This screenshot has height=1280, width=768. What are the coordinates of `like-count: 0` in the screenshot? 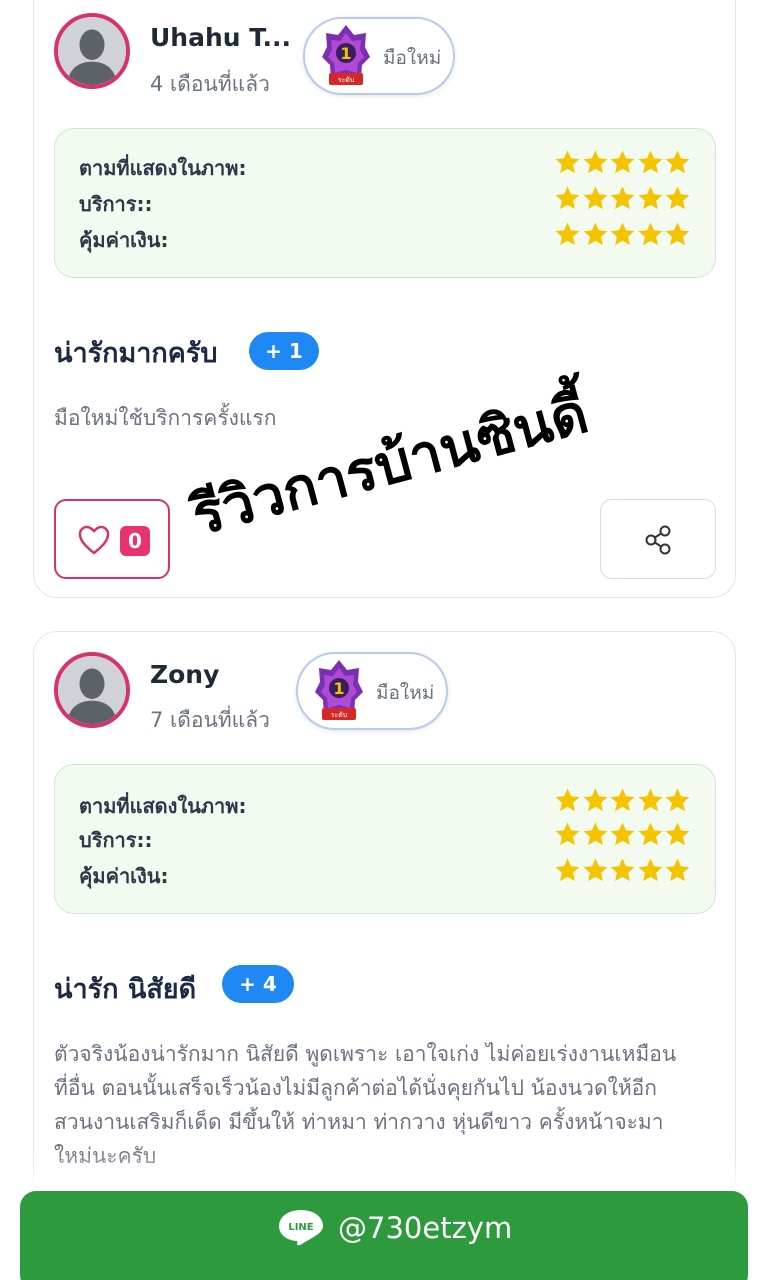 It's located at (135, 541).